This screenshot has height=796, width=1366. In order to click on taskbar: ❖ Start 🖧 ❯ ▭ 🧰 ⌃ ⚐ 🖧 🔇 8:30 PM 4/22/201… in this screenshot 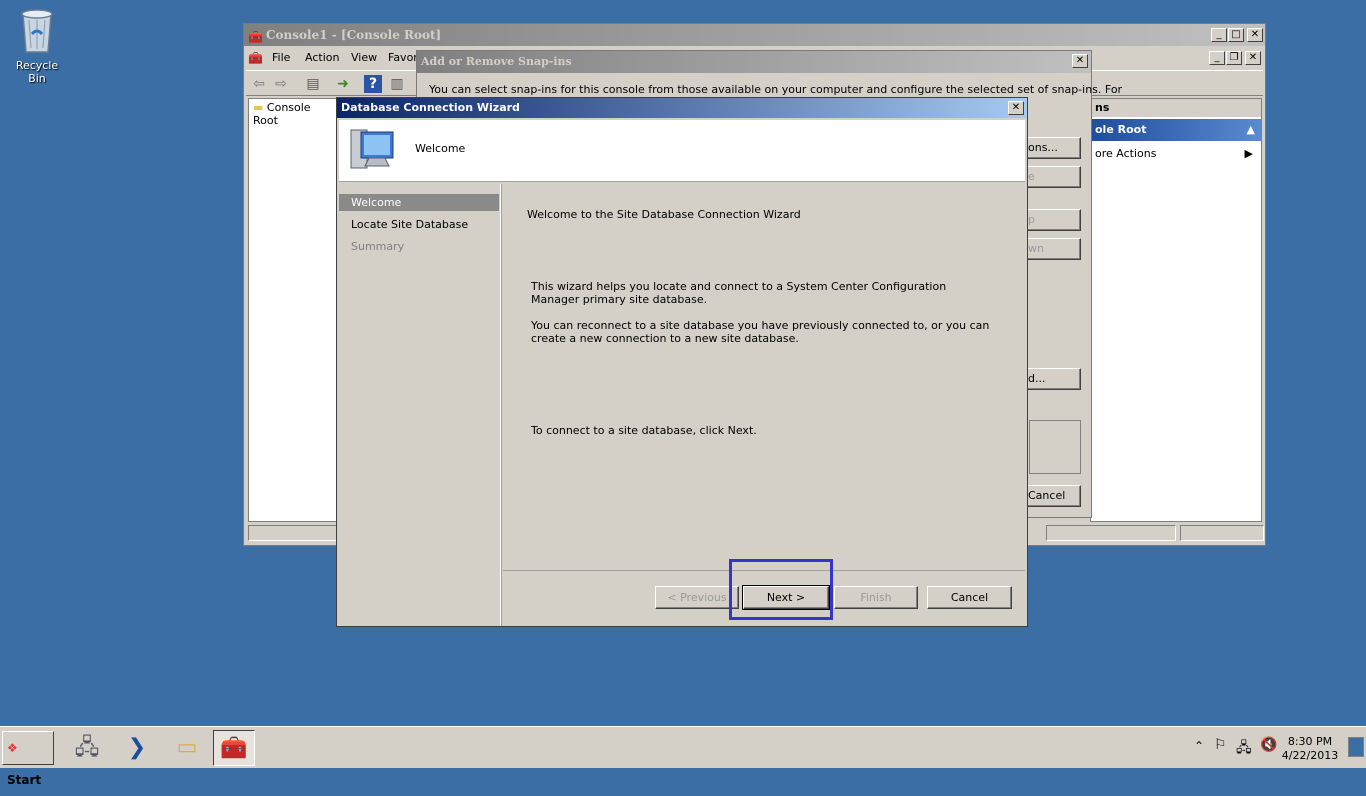, I will do `click(683, 756)`.